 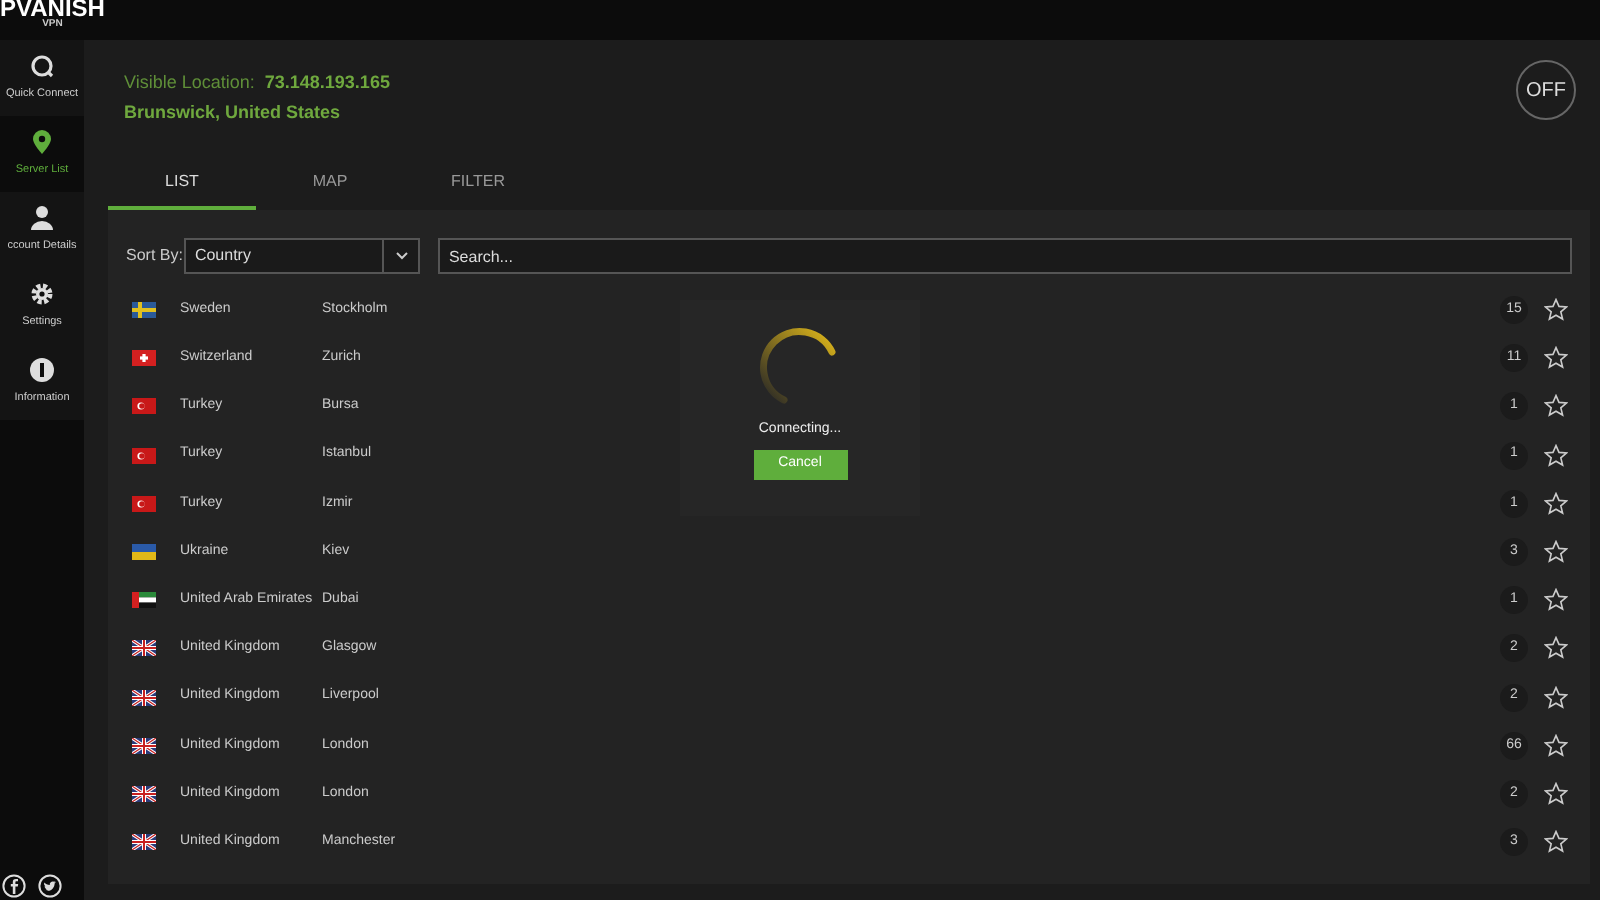 I want to click on tab: FILTER, so click(x=478, y=183).